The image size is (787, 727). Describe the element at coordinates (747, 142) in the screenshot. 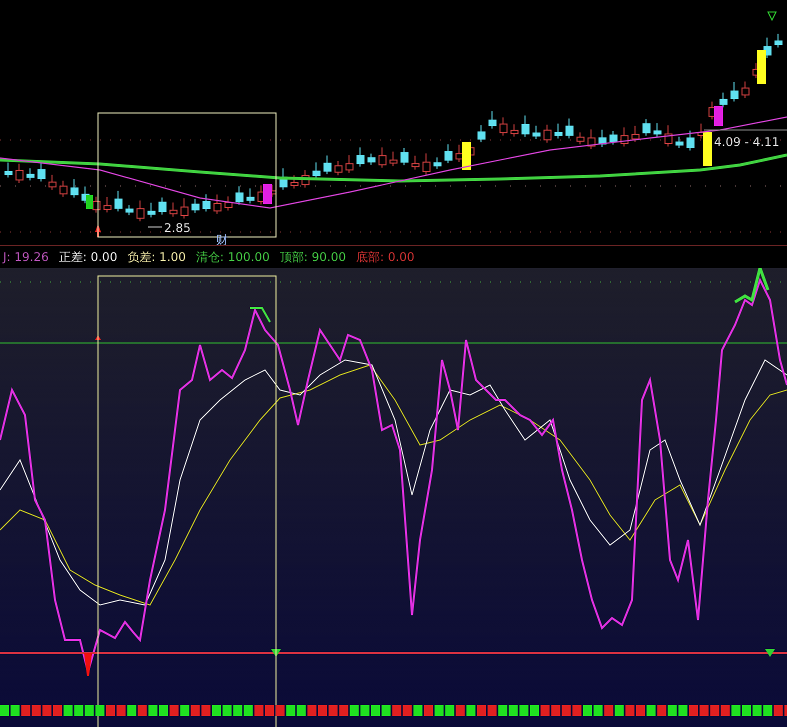

I see `price-range-label: 4.09 - 4.11` at that location.